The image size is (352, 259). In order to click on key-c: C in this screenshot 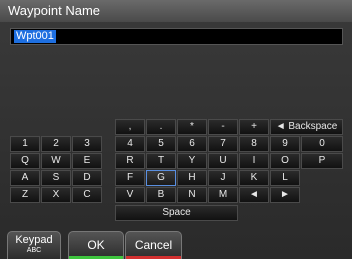, I will do `click(87, 195)`.